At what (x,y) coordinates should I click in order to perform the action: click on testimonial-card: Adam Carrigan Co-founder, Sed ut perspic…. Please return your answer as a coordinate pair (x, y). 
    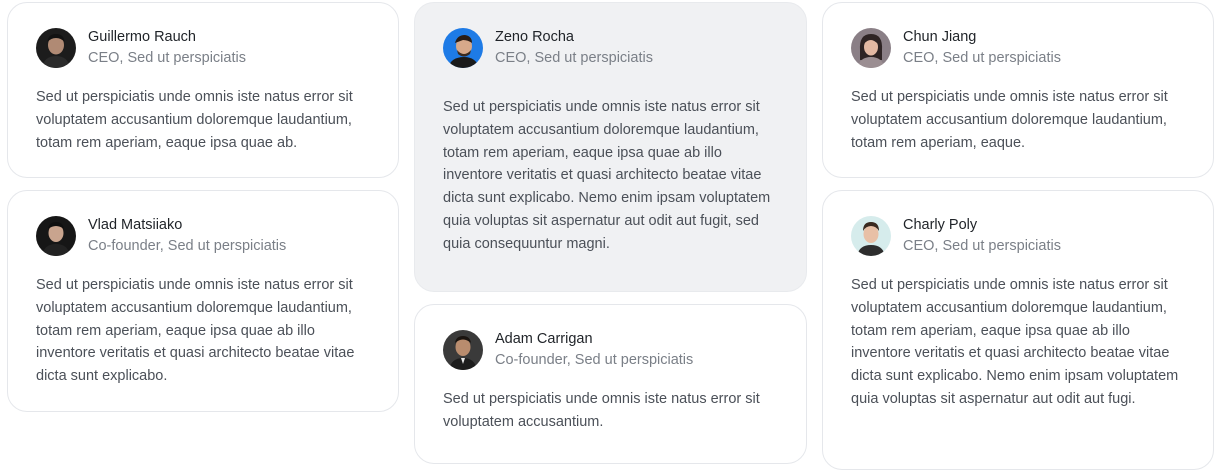
    Looking at the image, I should click on (610, 384).